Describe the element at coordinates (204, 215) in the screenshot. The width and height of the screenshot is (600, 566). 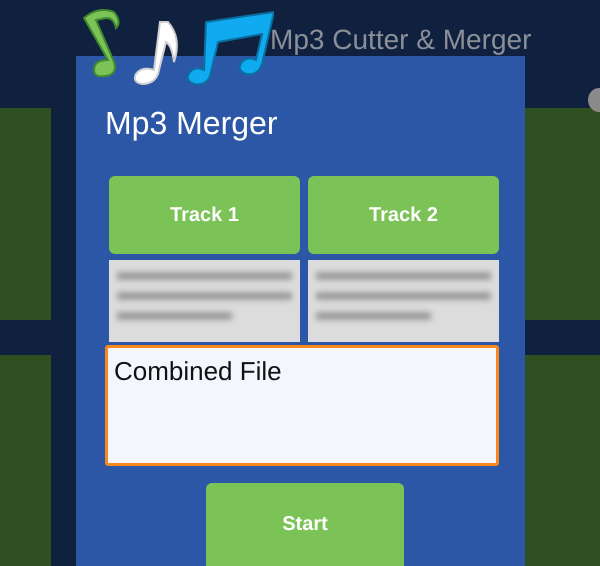
I see `track-button: Track 1` at that location.